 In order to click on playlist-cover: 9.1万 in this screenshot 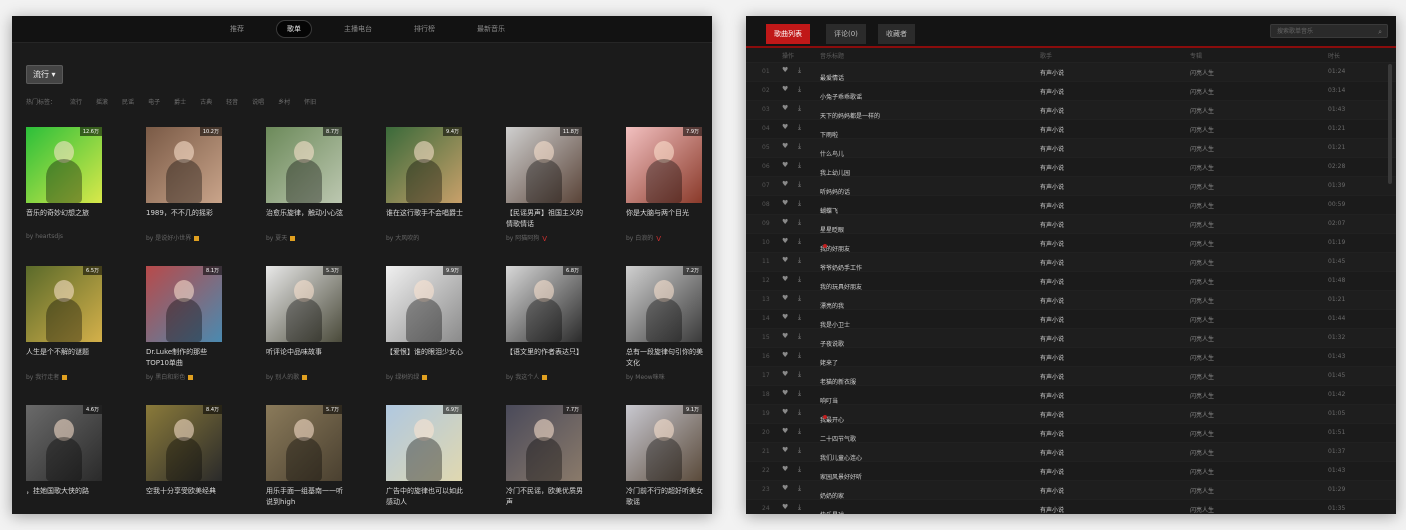, I will do `click(664, 443)`.